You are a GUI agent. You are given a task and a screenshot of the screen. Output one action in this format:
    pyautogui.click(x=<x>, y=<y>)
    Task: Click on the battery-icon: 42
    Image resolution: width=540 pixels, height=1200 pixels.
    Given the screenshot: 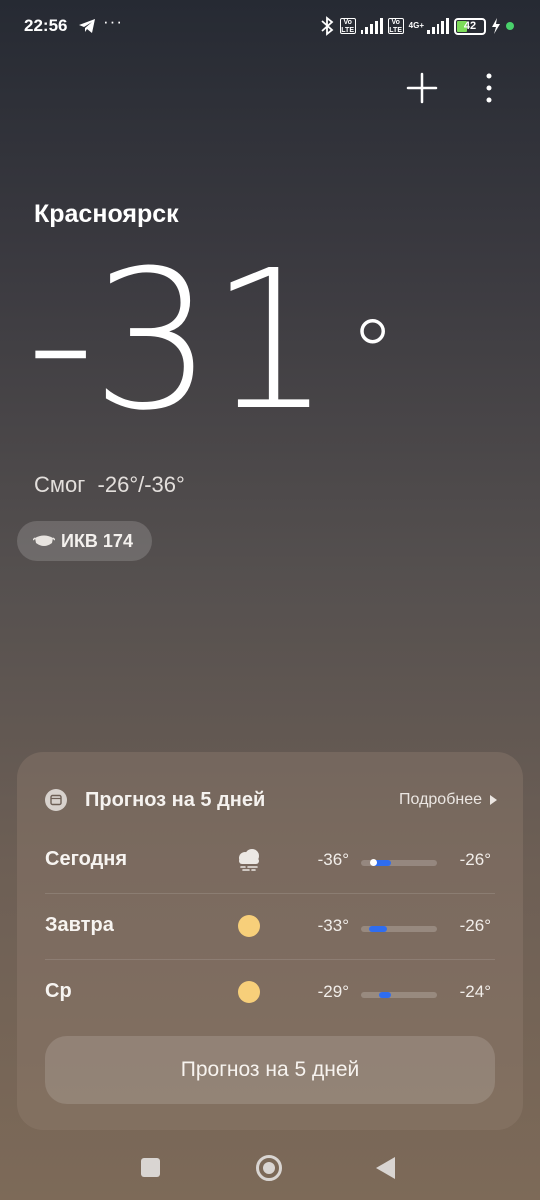 What is the action you would take?
    pyautogui.click(x=470, y=26)
    